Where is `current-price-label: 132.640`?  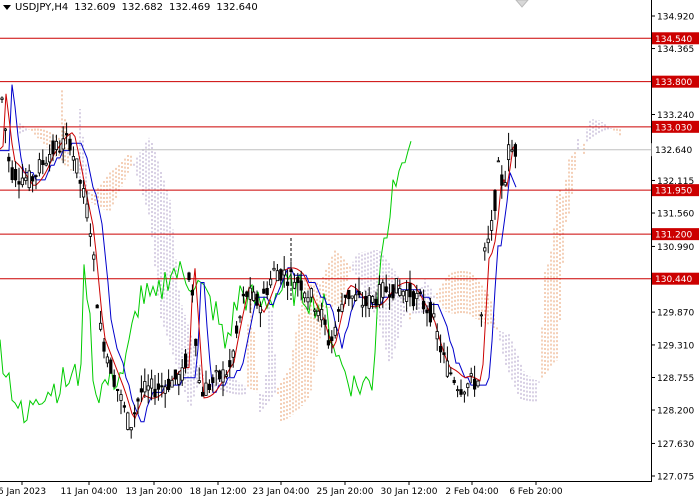 current-price-label: 132.640 is located at coordinates (673, 151).